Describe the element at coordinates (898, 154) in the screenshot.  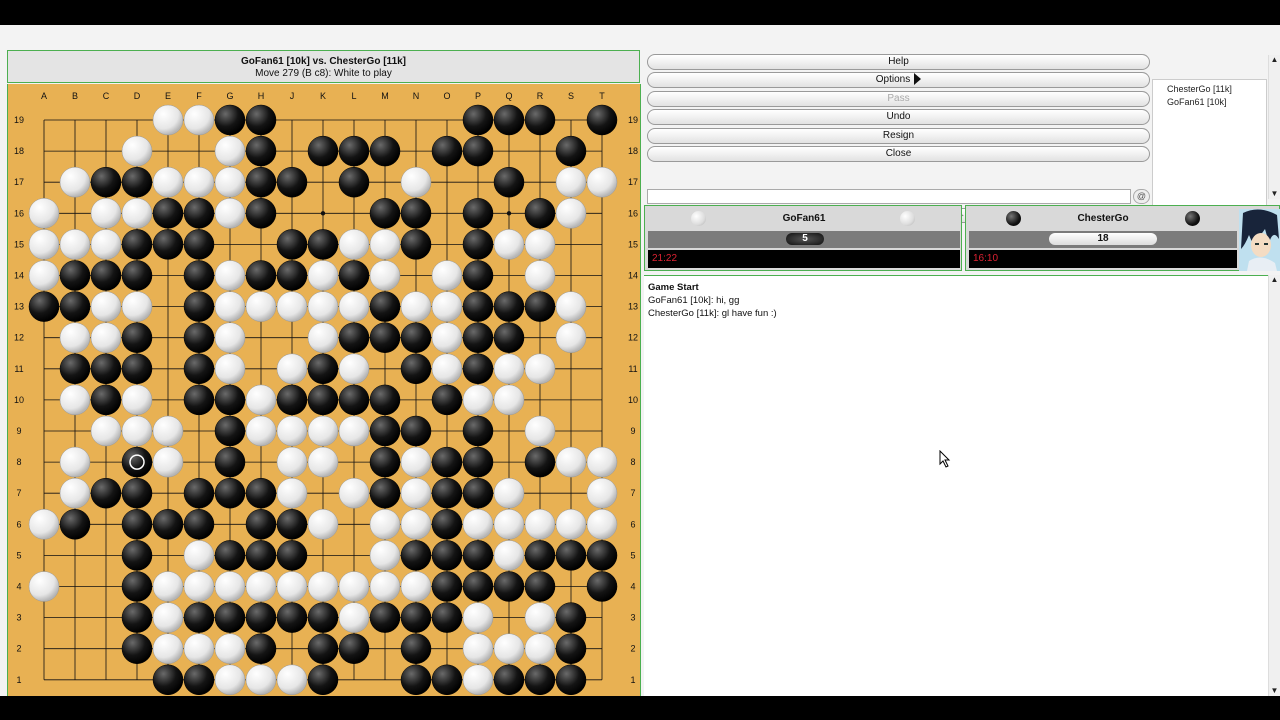
I see `close-button: Close` at that location.